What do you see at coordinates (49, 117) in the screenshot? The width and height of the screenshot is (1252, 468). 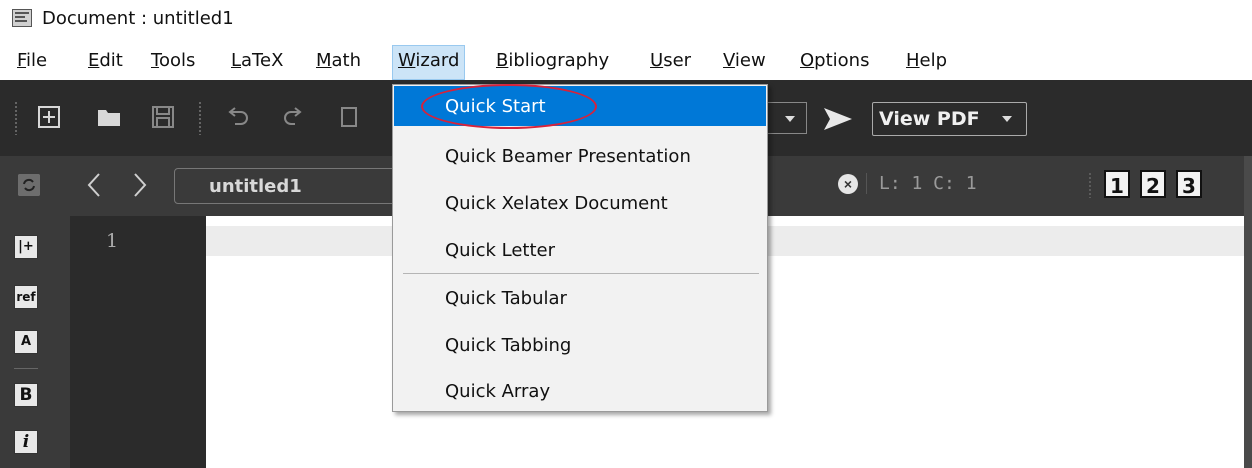 I see `new-file-icon` at bounding box center [49, 117].